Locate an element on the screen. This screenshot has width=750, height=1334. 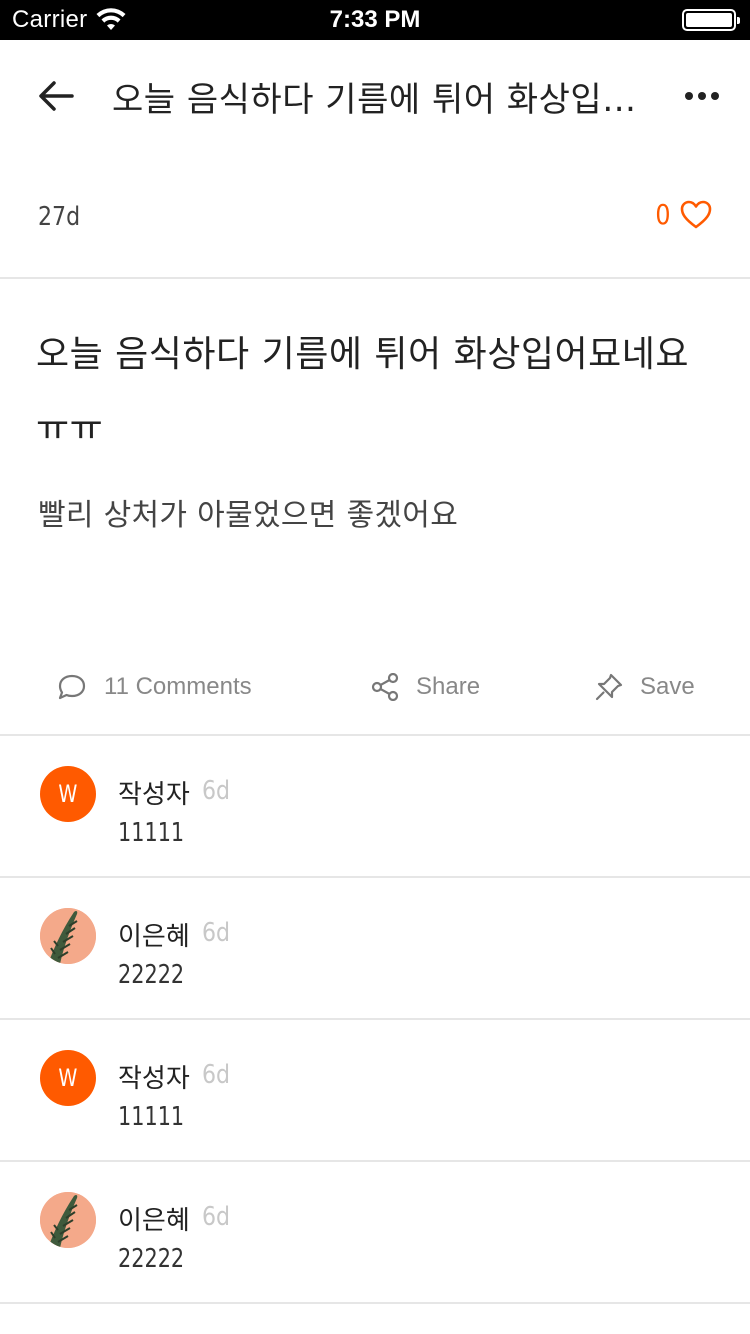
carrier-label: Carrier is located at coordinates (50, 19).